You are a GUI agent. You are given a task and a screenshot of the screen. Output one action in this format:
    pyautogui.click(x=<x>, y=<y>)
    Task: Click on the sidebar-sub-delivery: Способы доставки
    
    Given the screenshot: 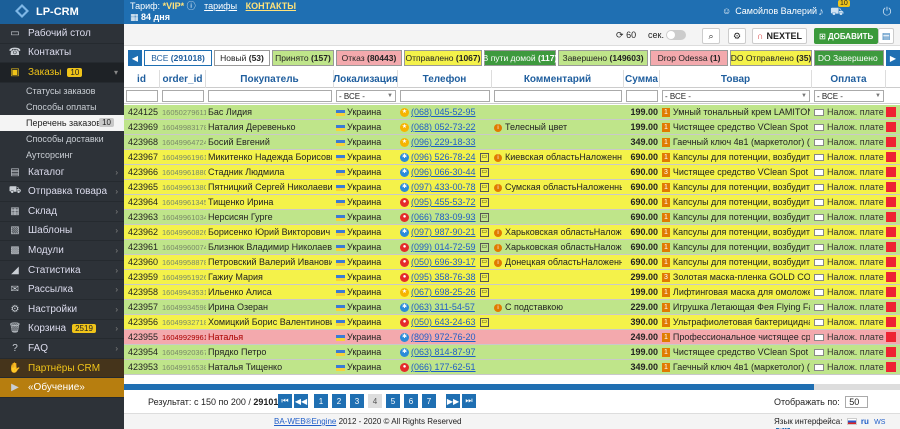 What is the action you would take?
    pyautogui.click(x=62, y=138)
    